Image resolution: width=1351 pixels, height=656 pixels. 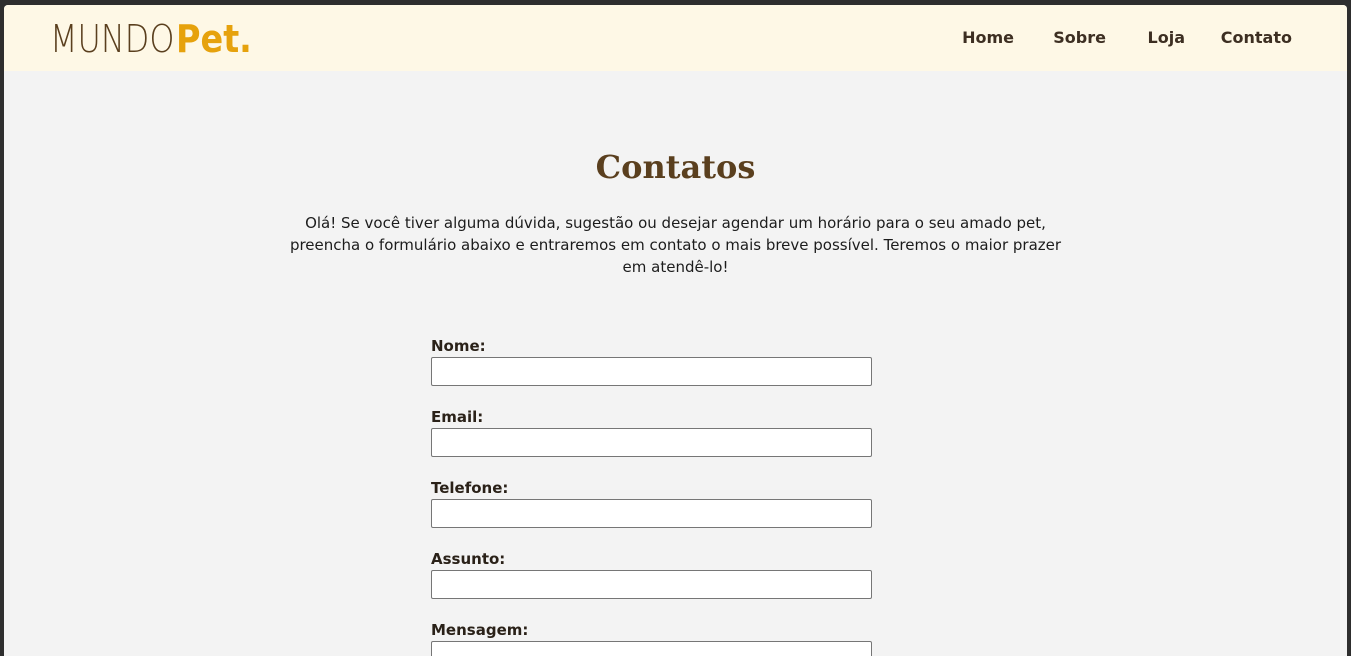 I want to click on field-label: Telefone:, so click(x=470, y=488).